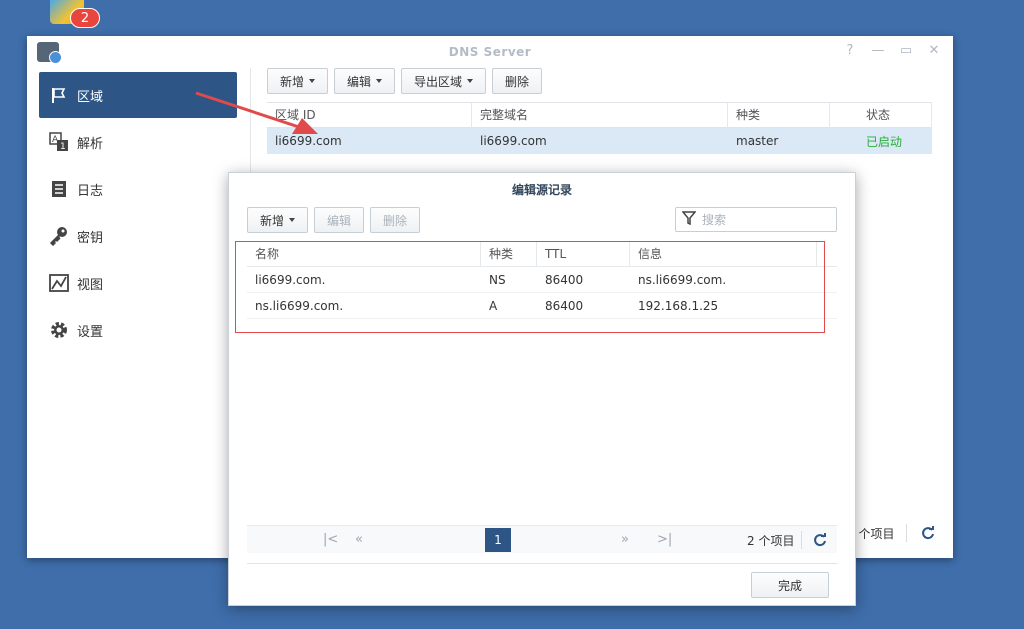 Image resolution: width=1024 pixels, height=629 pixels. Describe the element at coordinates (138, 236) in the screenshot. I see `sidebar-item-key: 密钥` at that location.